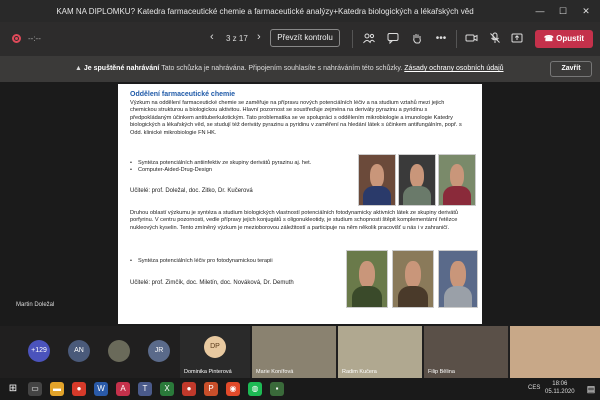 The height and width of the screenshot is (400, 600). What do you see at coordinates (78, 68) in the screenshot?
I see `warning-icon: ▲` at bounding box center [78, 68].